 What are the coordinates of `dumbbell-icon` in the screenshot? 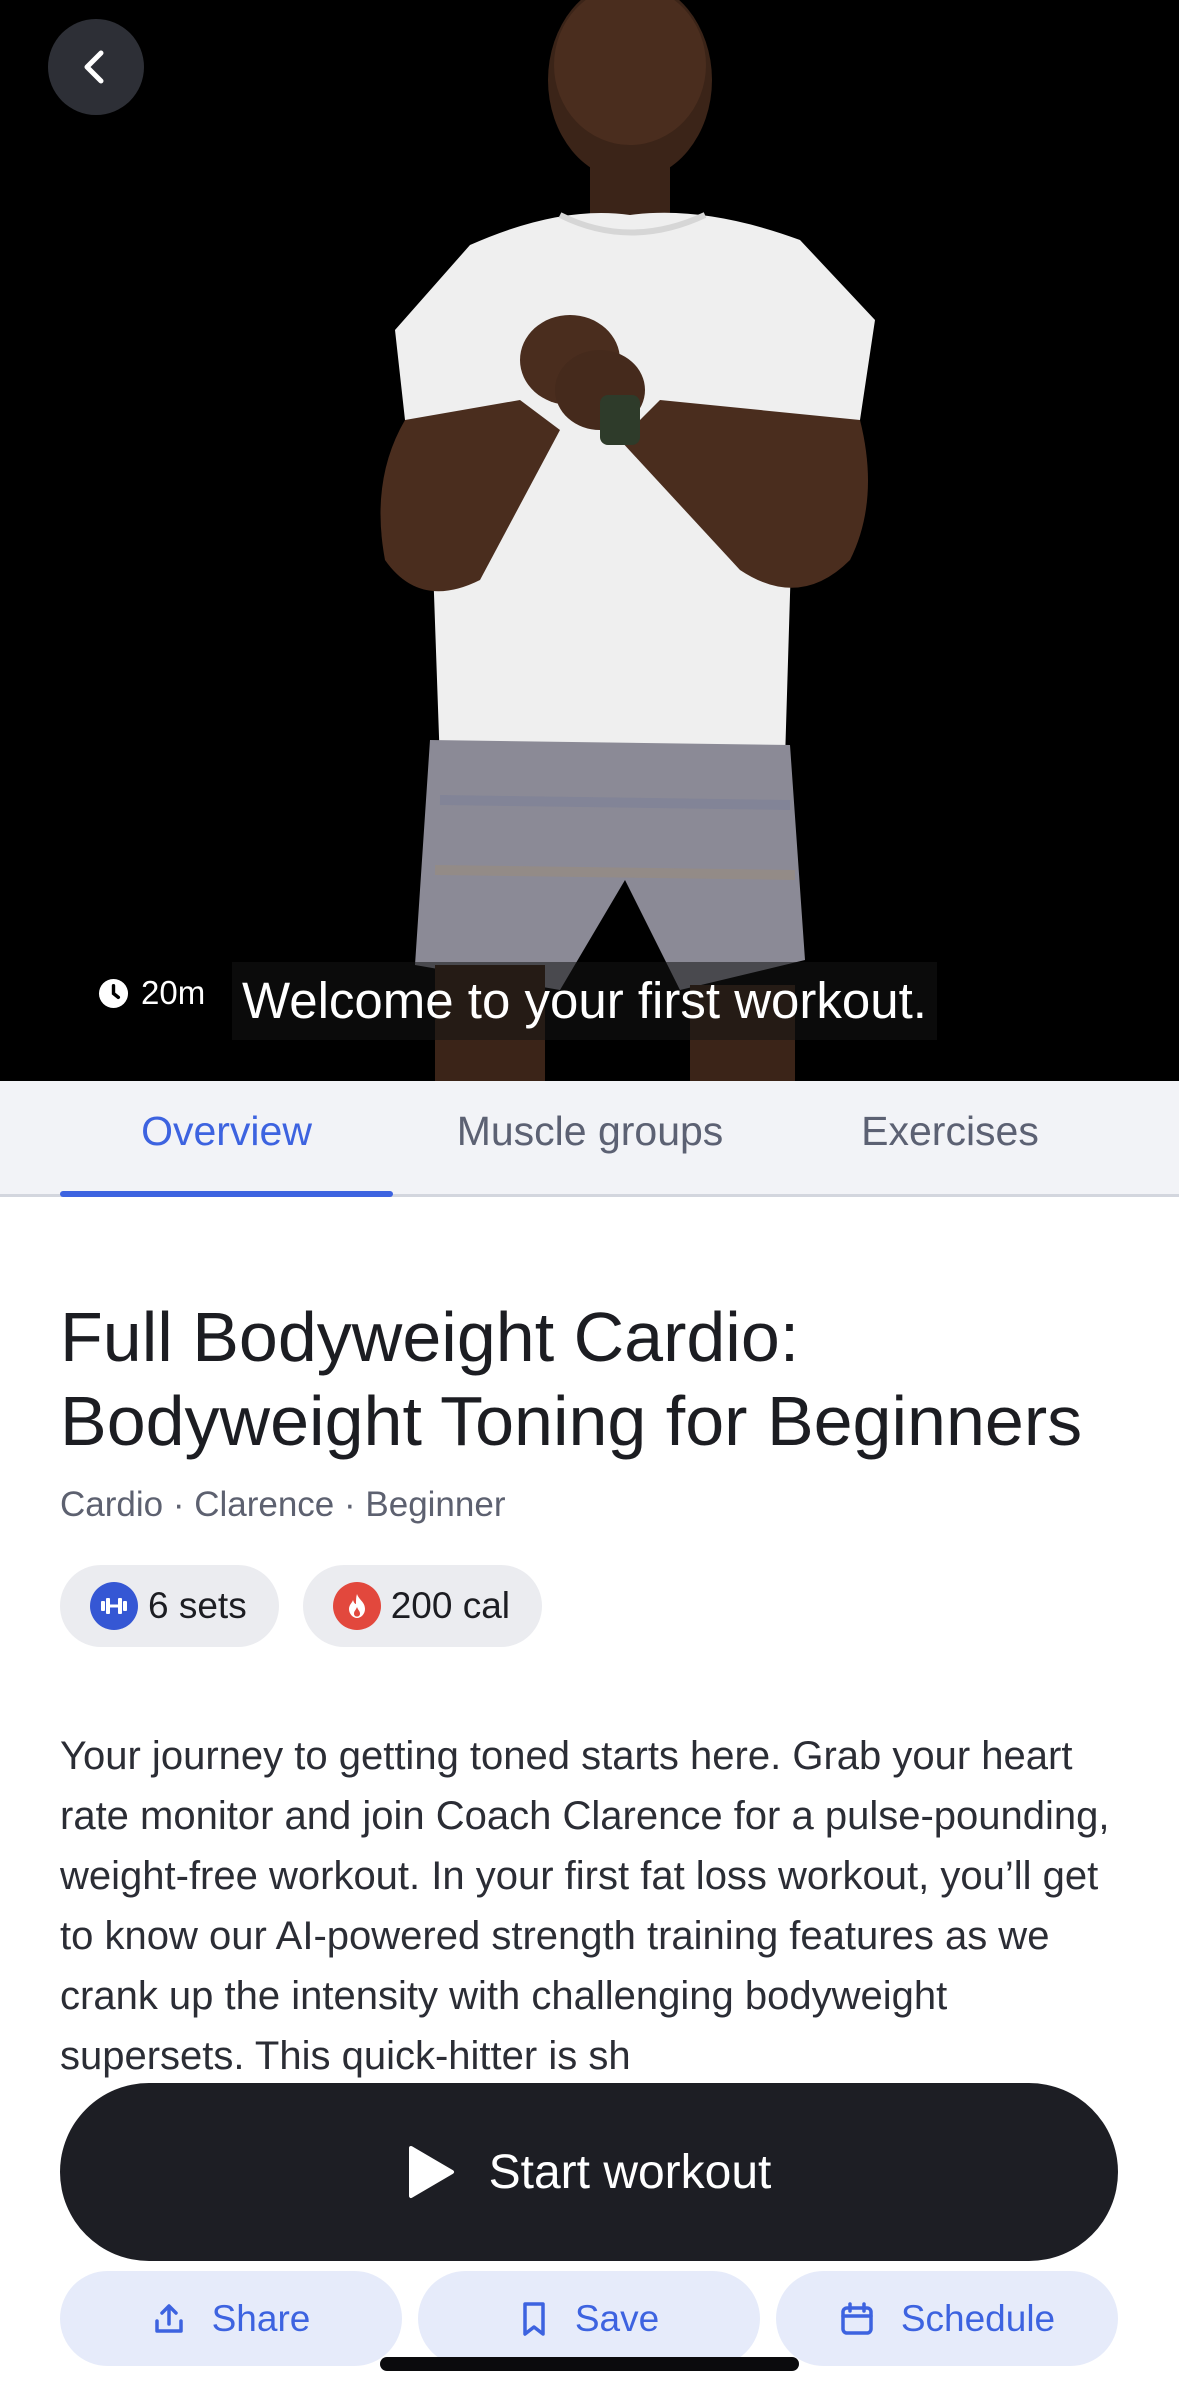 It's located at (114, 1606).